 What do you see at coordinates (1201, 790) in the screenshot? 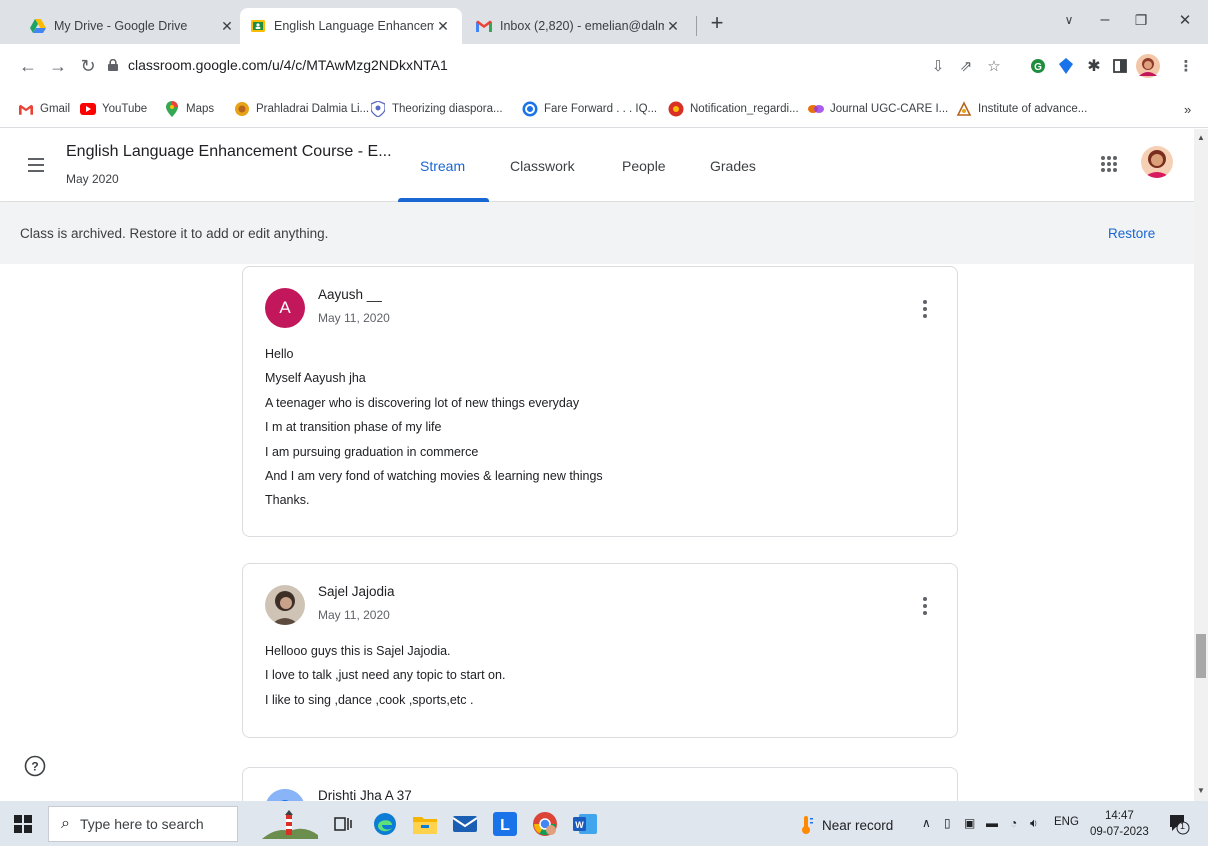
I see `scroll-down-arrow-icon: ▼` at bounding box center [1201, 790].